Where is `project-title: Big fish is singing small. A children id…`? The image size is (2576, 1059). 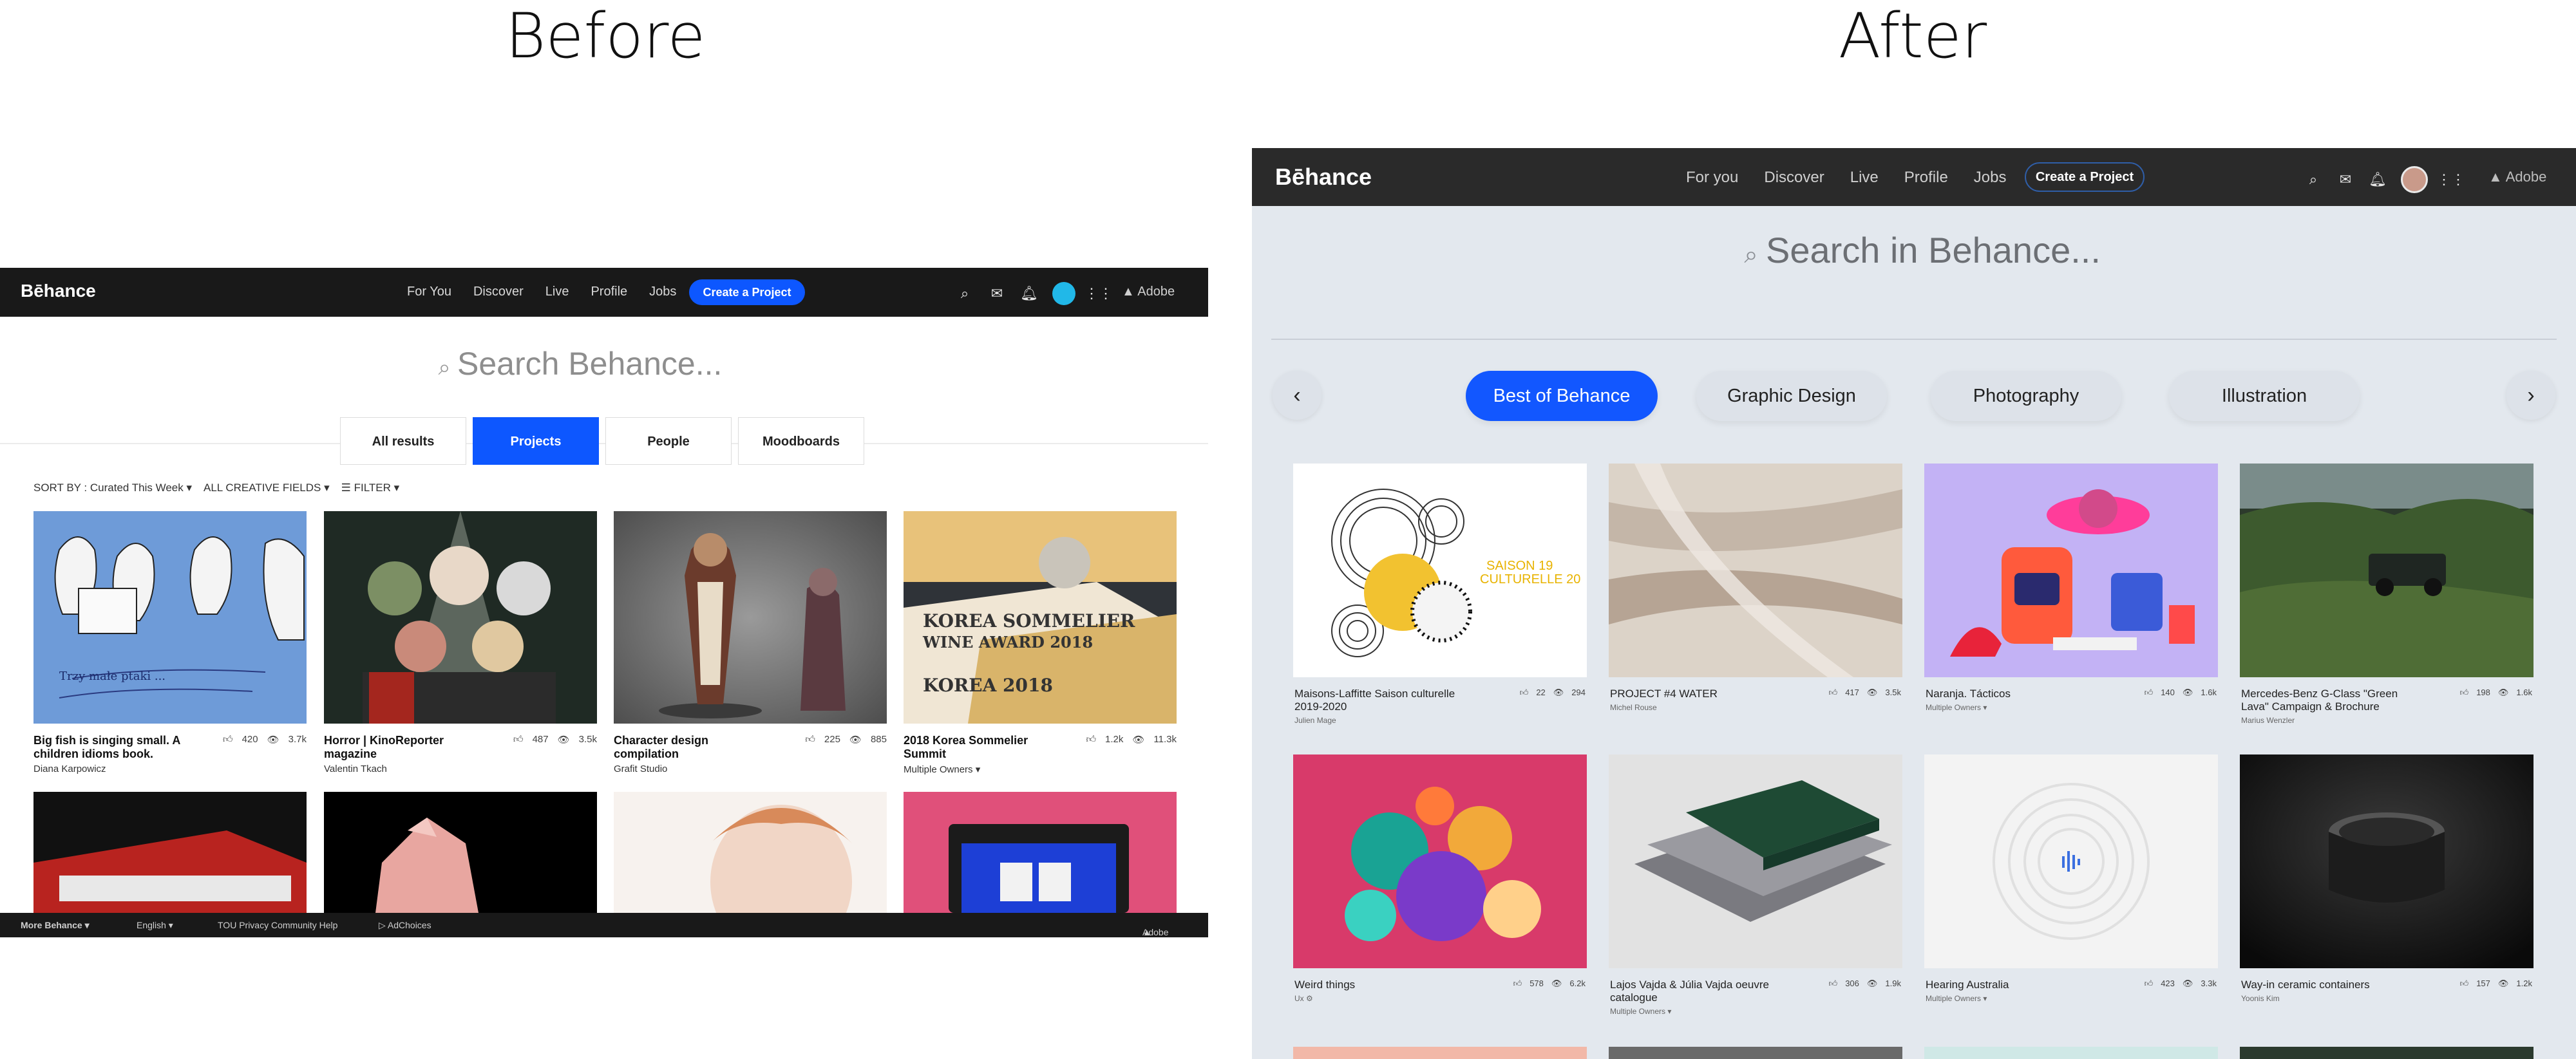 project-title: Big fish is singing small. A children id… is located at coordinates (113, 747).